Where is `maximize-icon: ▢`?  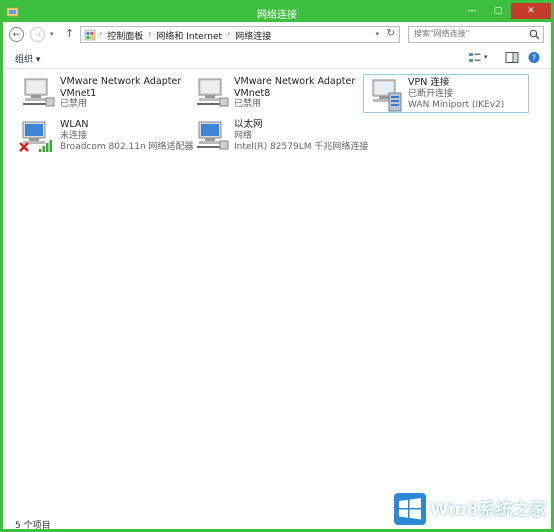
maximize-icon: ▢ is located at coordinates (498, 11).